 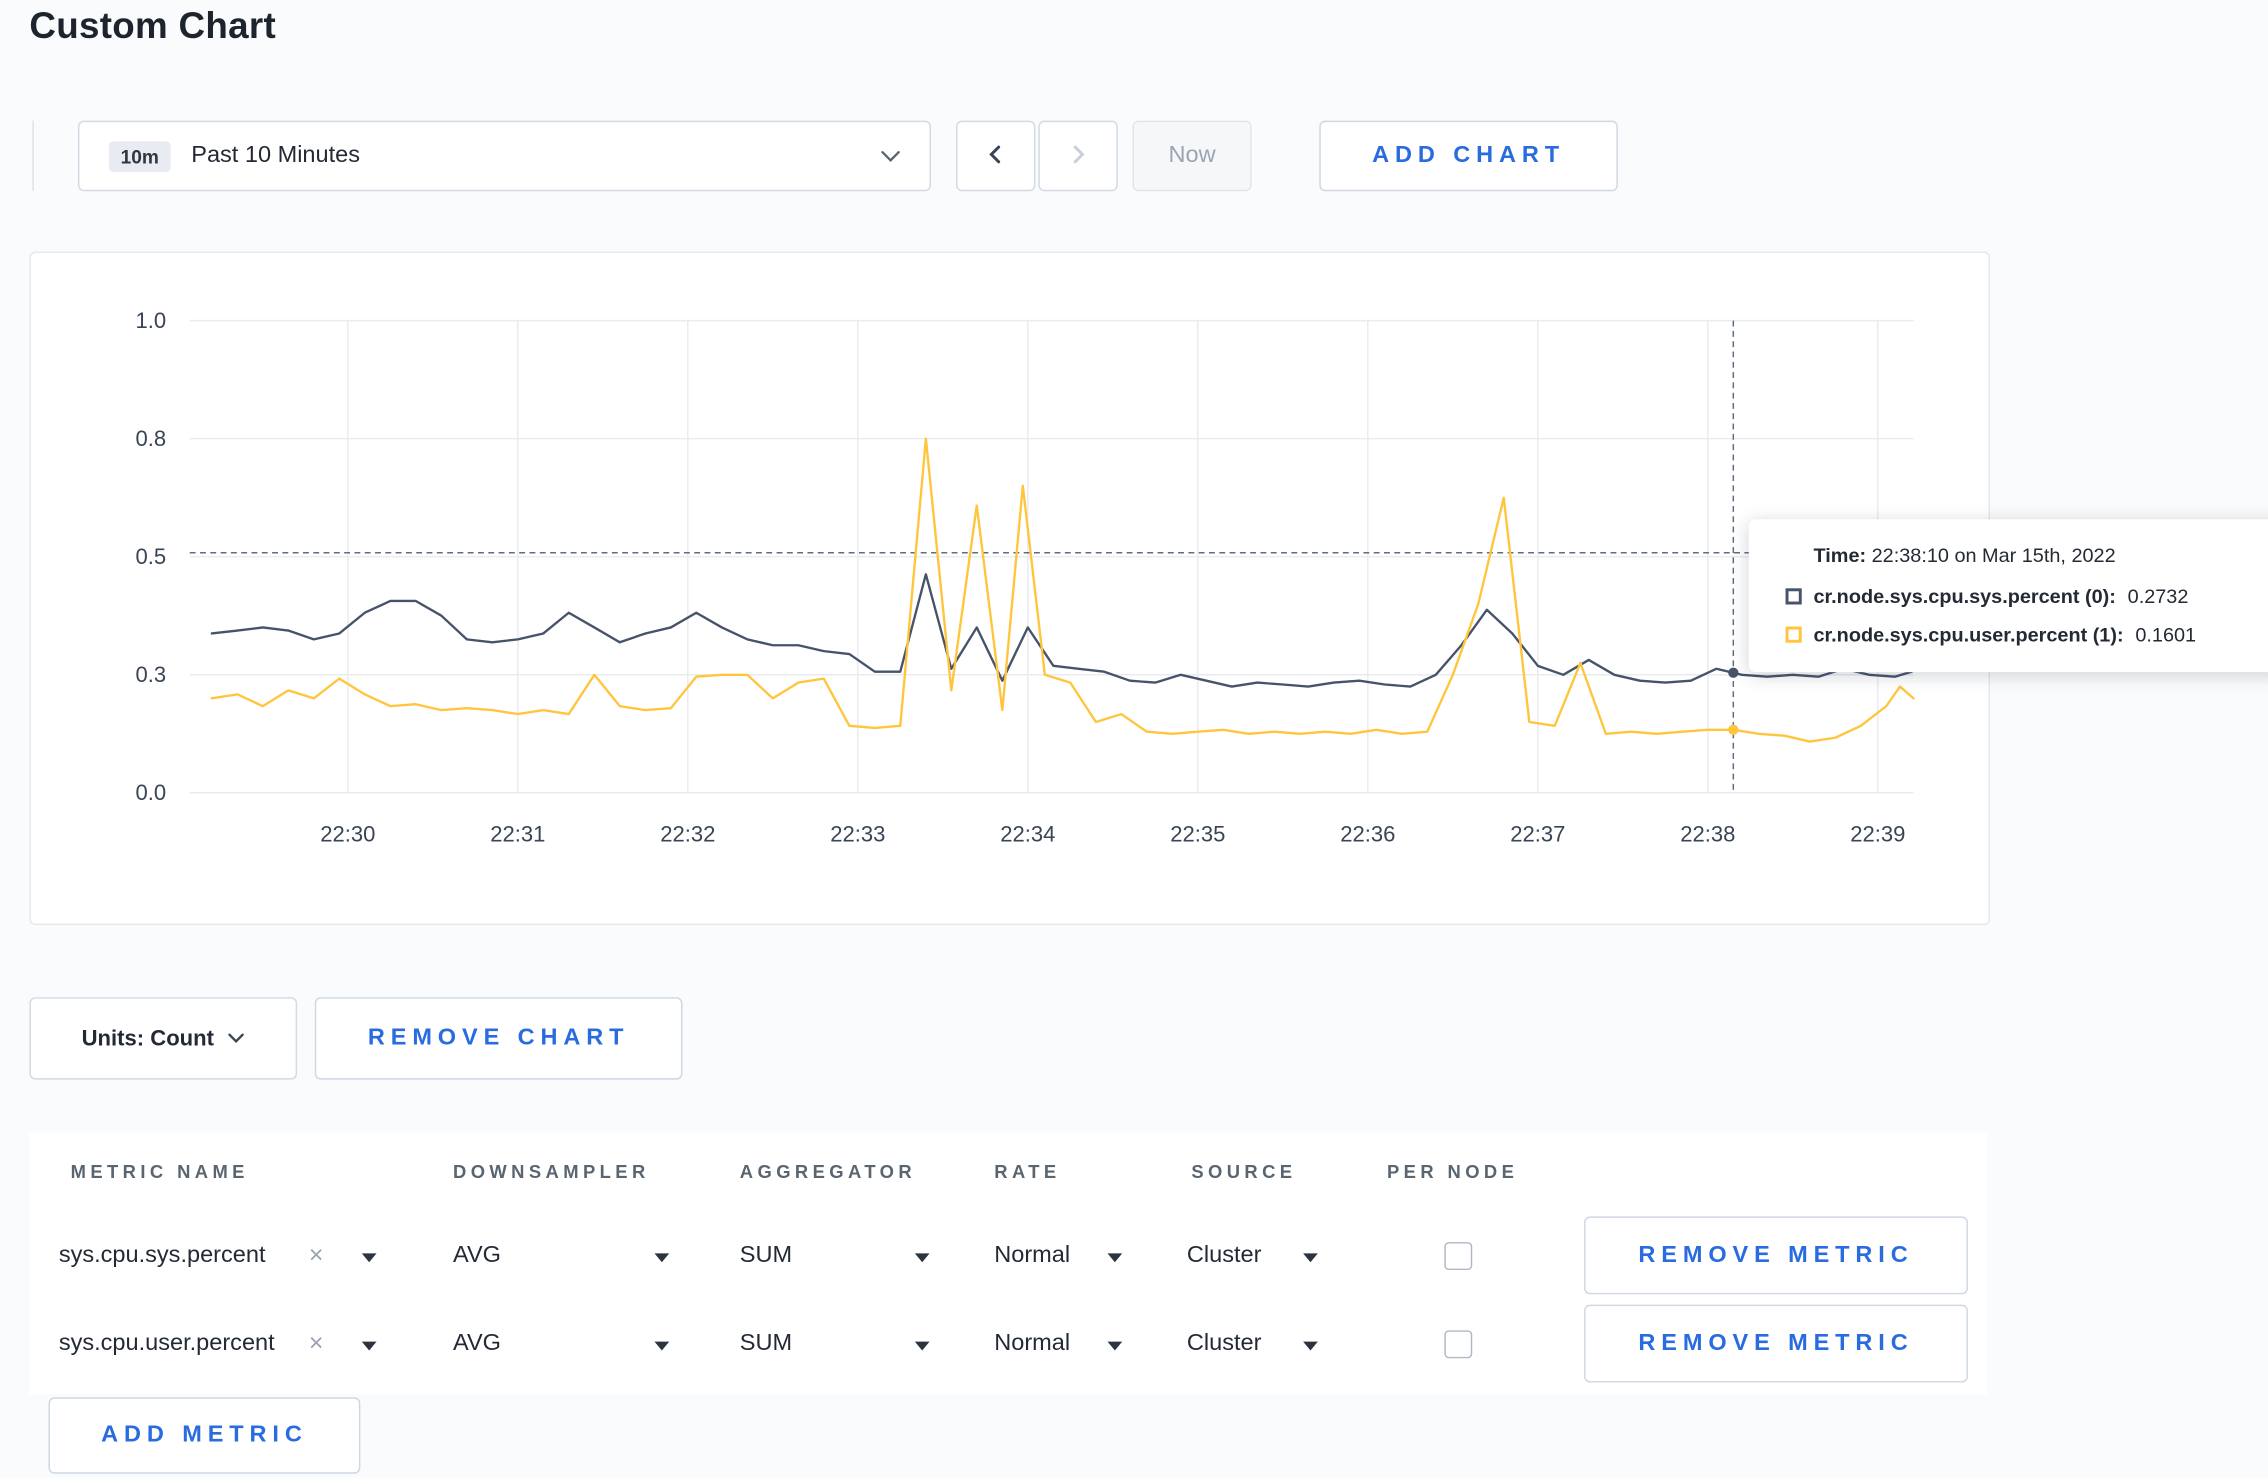 What do you see at coordinates (504, 156) in the screenshot?
I see `time-range-select: 10m Past 10 Minutes` at bounding box center [504, 156].